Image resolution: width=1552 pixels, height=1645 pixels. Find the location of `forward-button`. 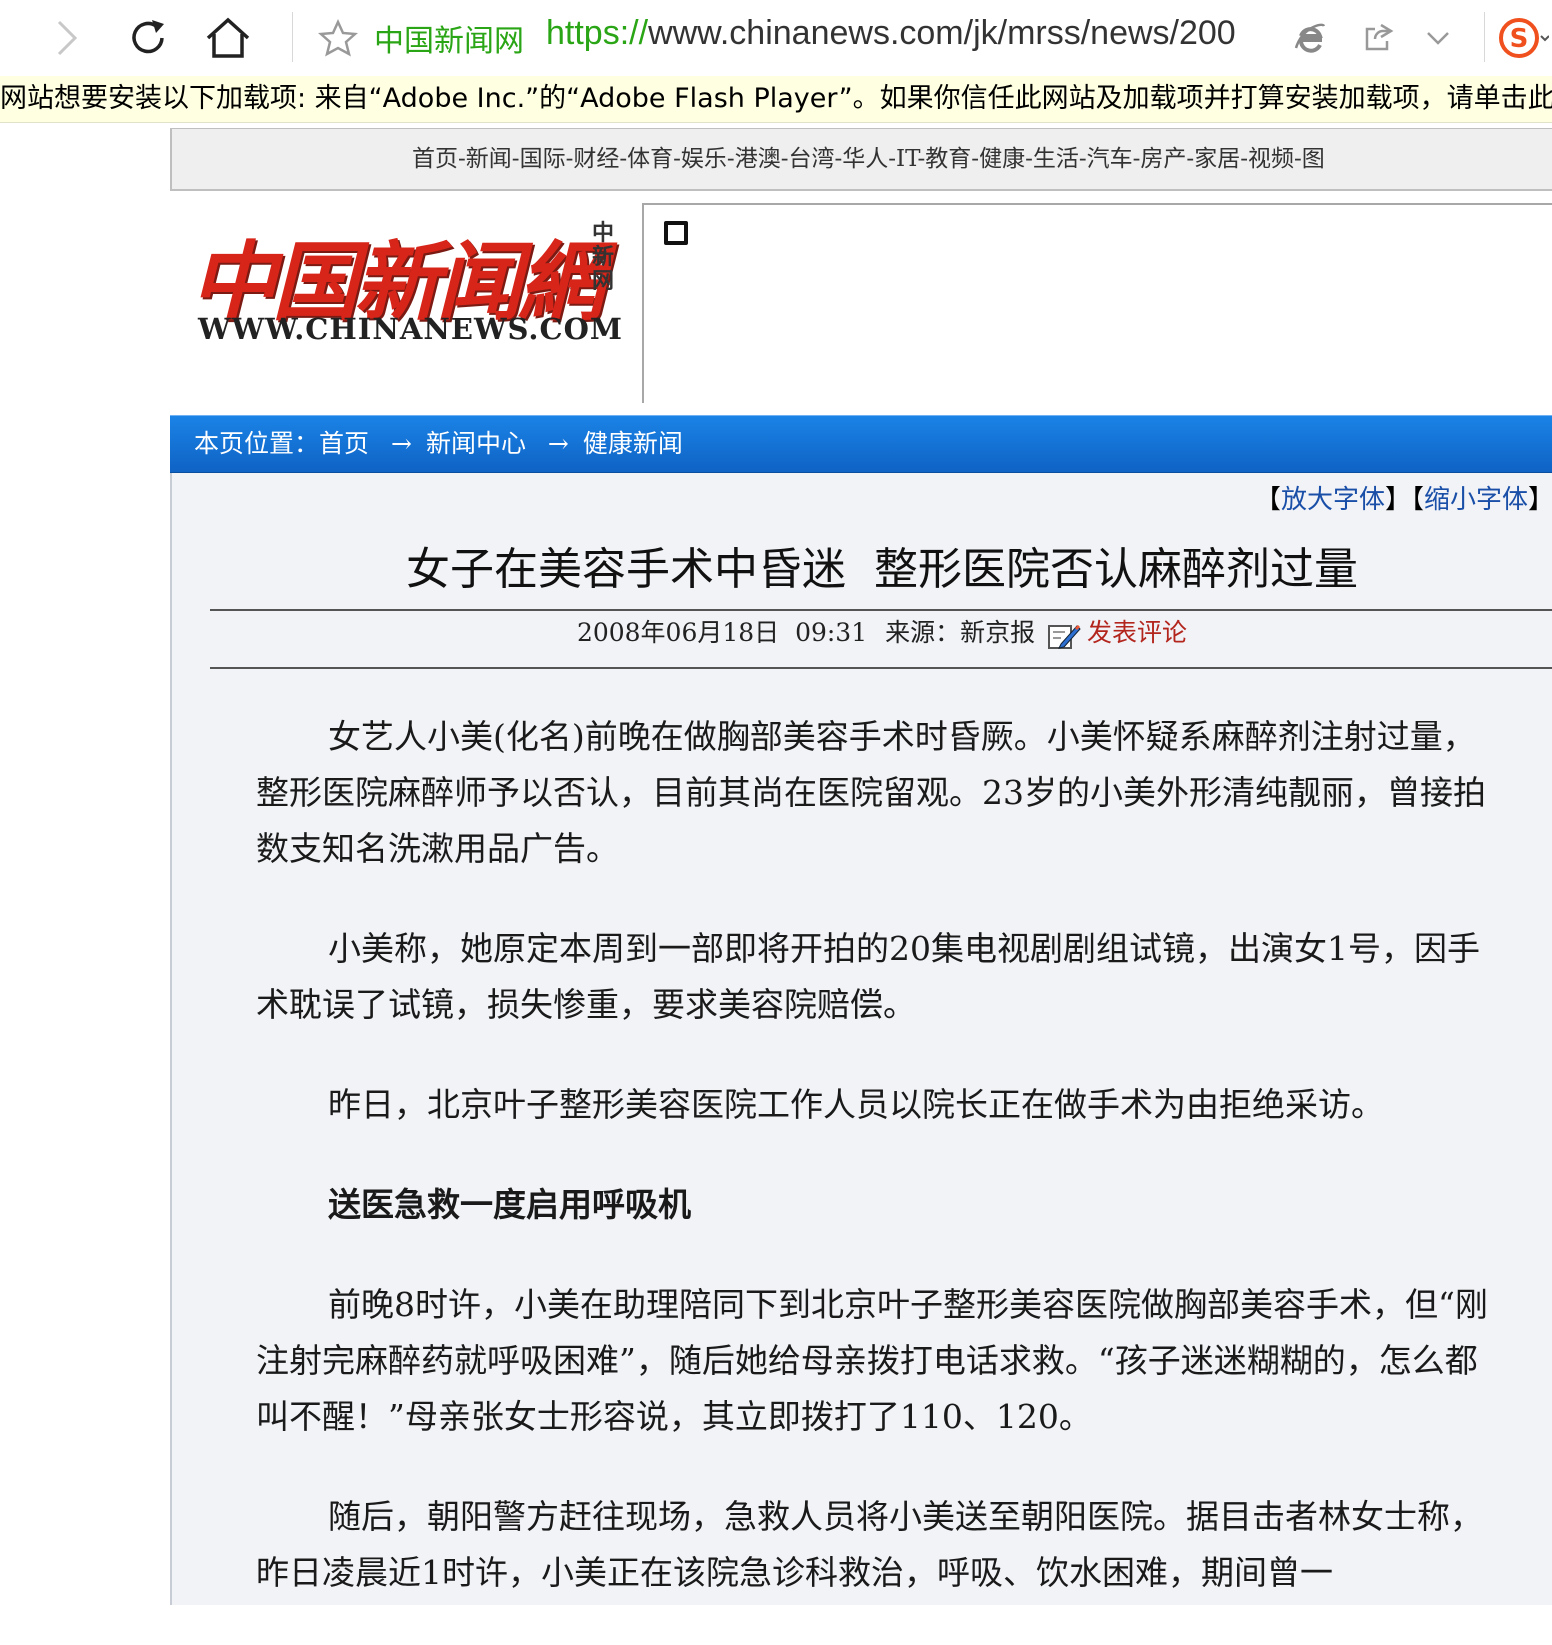

forward-button is located at coordinates (66, 38).